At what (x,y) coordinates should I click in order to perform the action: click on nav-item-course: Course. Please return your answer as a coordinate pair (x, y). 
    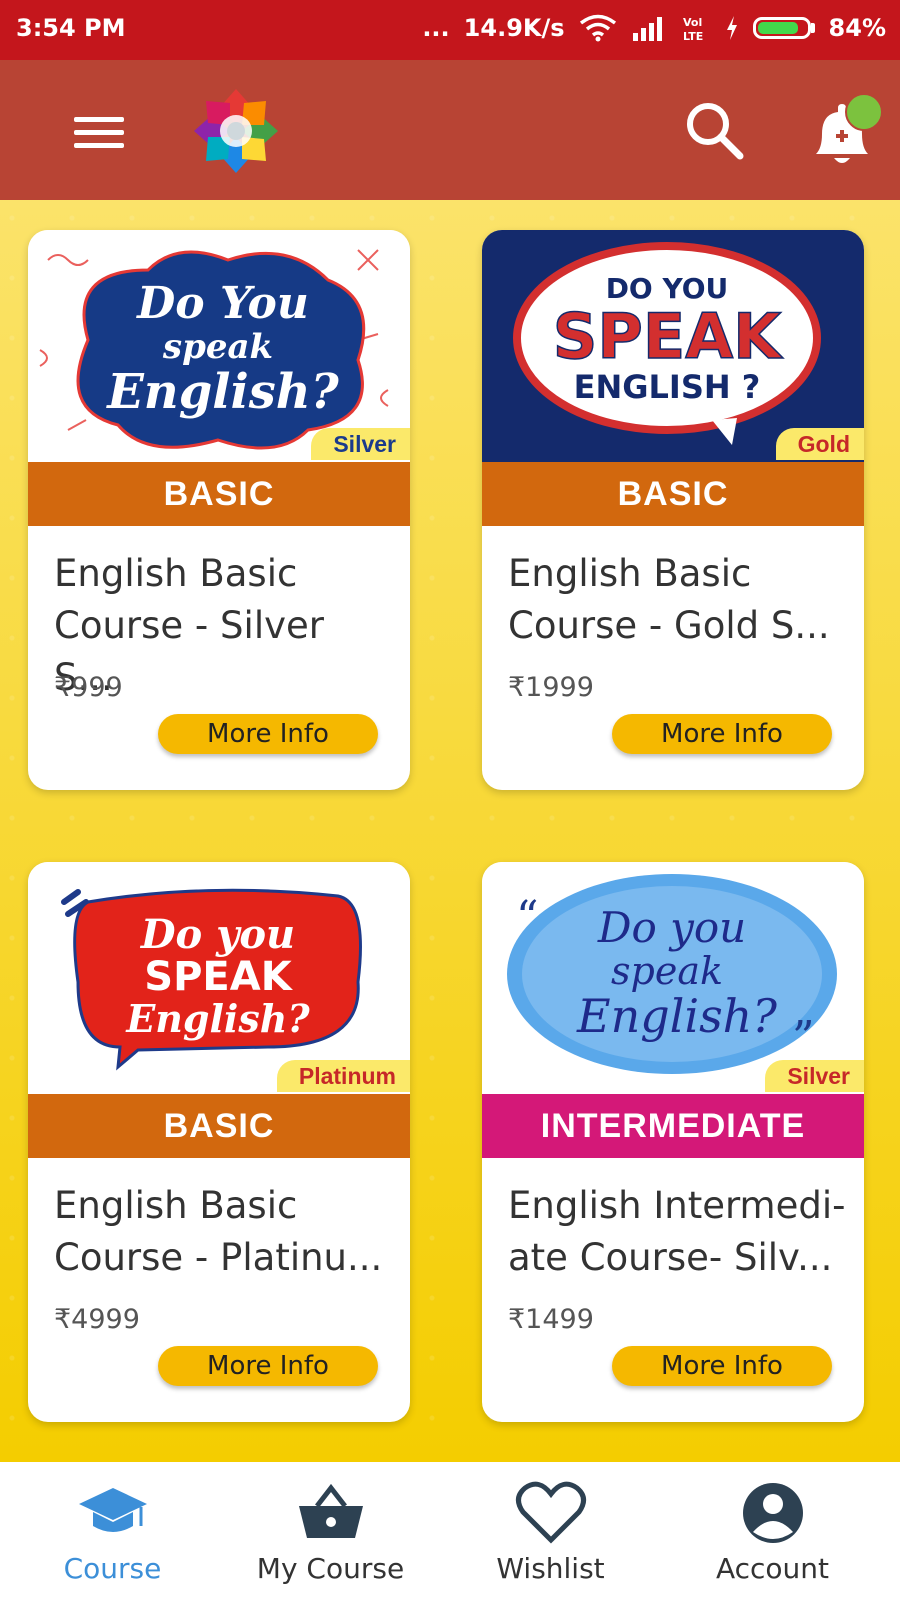
    Looking at the image, I should click on (112, 1531).